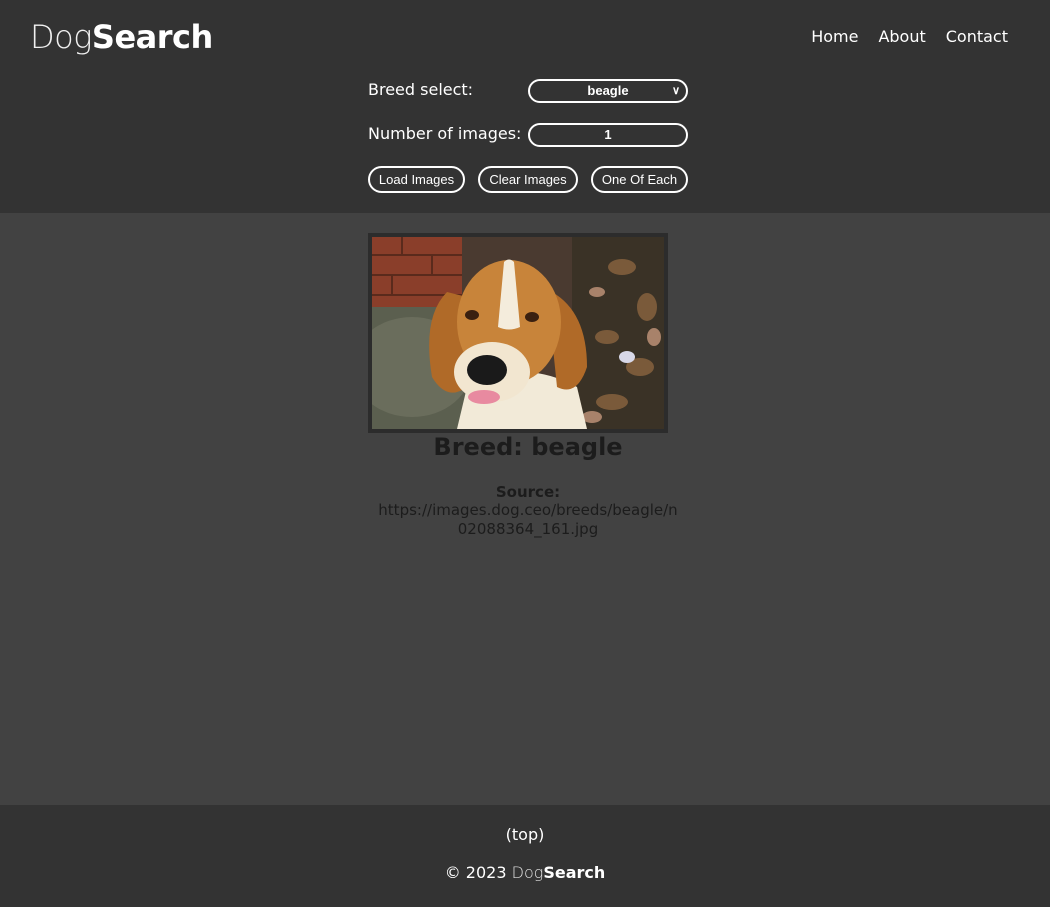 This screenshot has height=907, width=1050. What do you see at coordinates (675, 91) in the screenshot?
I see `chevron-down-icon: ∨` at bounding box center [675, 91].